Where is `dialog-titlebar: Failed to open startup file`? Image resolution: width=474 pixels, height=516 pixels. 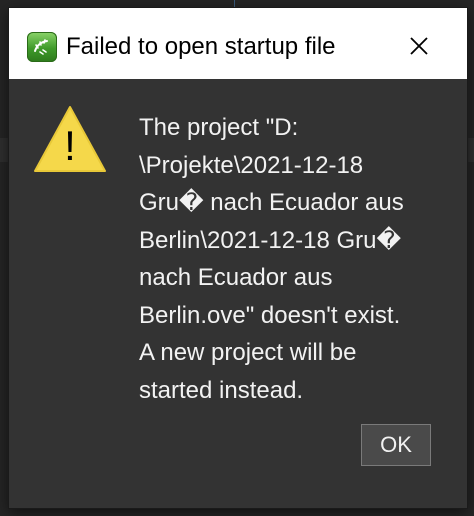
dialog-titlebar: Failed to open startup file is located at coordinates (238, 43).